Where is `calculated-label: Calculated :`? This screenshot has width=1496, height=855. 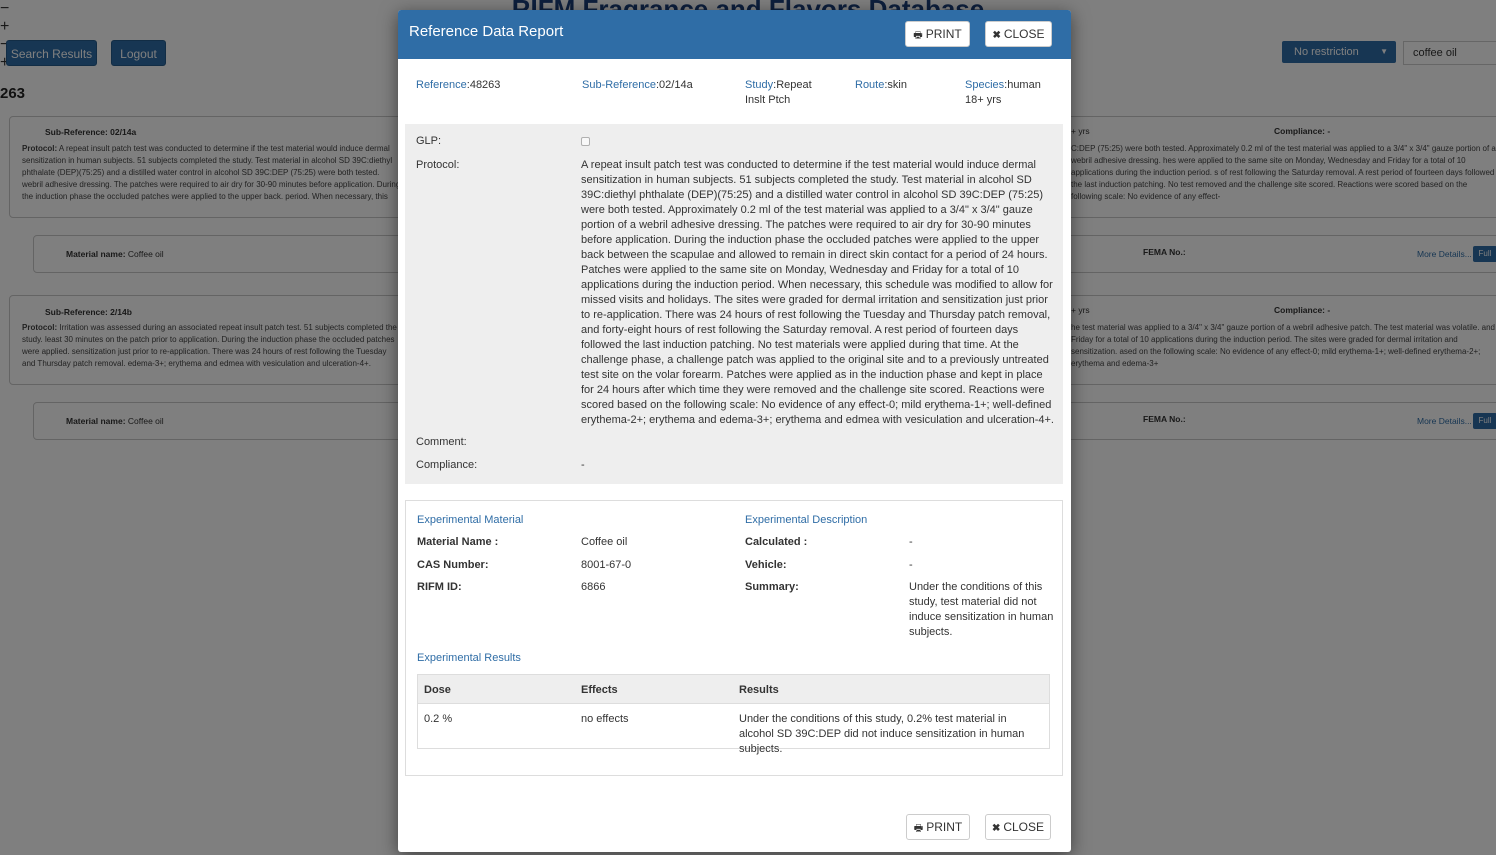 calculated-label: Calculated : is located at coordinates (776, 542).